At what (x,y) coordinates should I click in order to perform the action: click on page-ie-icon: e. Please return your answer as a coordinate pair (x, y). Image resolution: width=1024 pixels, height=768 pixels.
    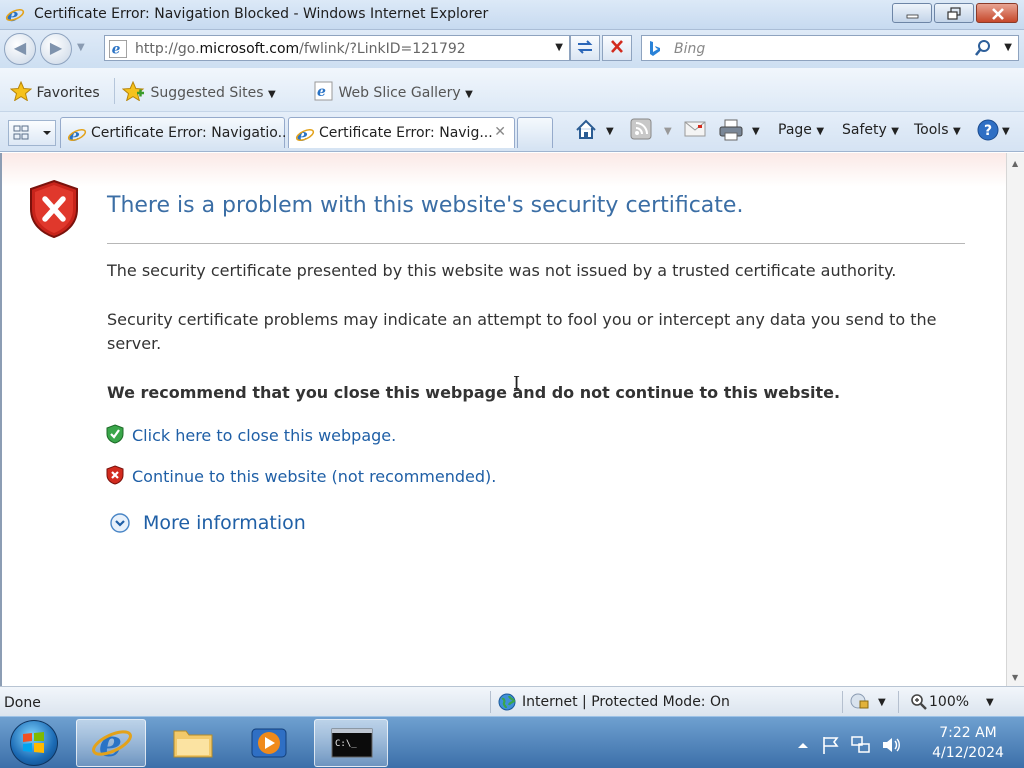
    Looking at the image, I should click on (118, 49).